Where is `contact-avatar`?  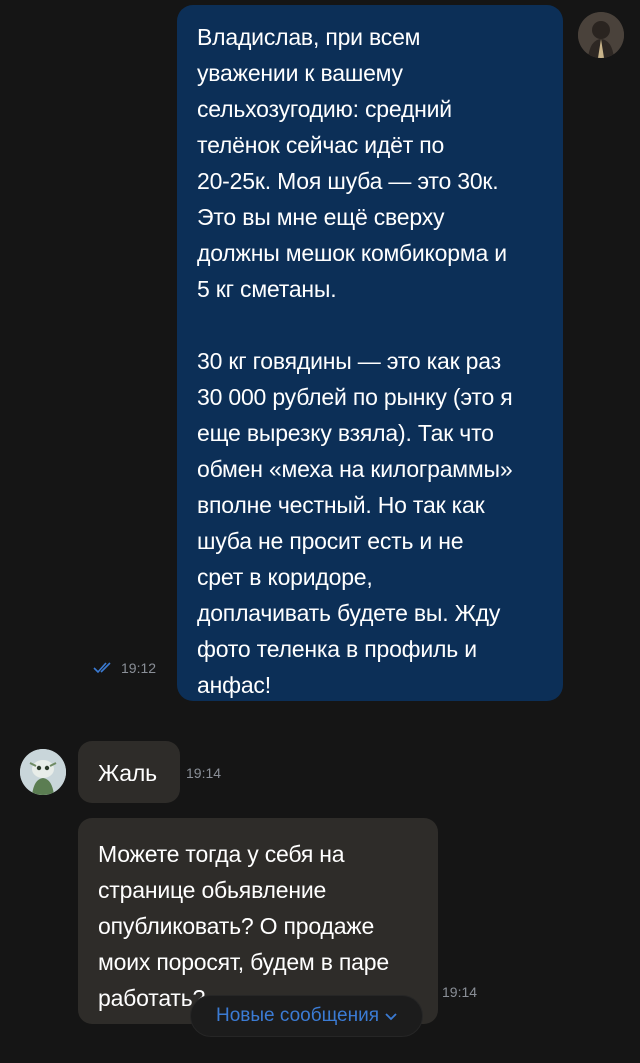
contact-avatar is located at coordinates (43, 772).